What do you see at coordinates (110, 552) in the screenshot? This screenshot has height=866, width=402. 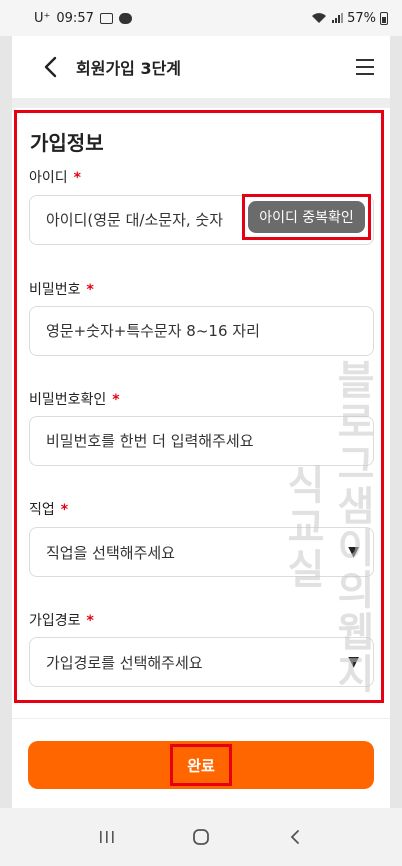 I see `job-select-value: 직업을 선택해주세요` at bounding box center [110, 552].